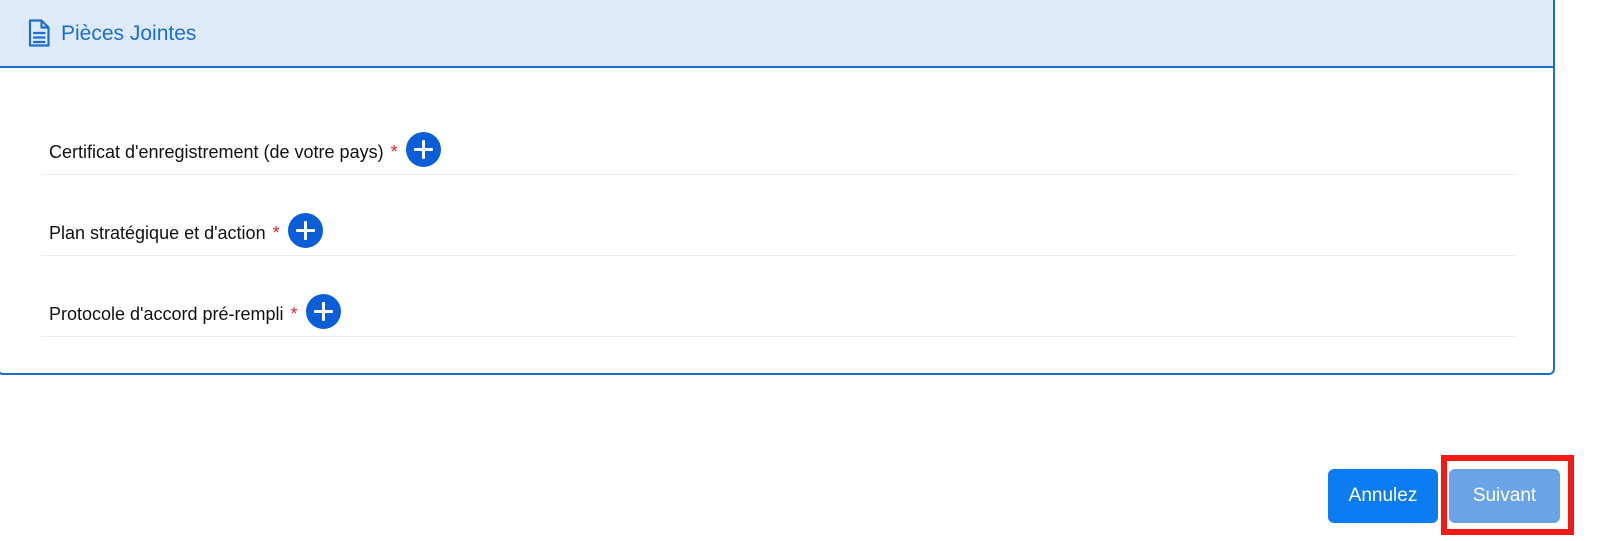 The height and width of the screenshot is (541, 1600). Describe the element at coordinates (129, 33) in the screenshot. I see `section-title: Pièces Jointes` at that location.